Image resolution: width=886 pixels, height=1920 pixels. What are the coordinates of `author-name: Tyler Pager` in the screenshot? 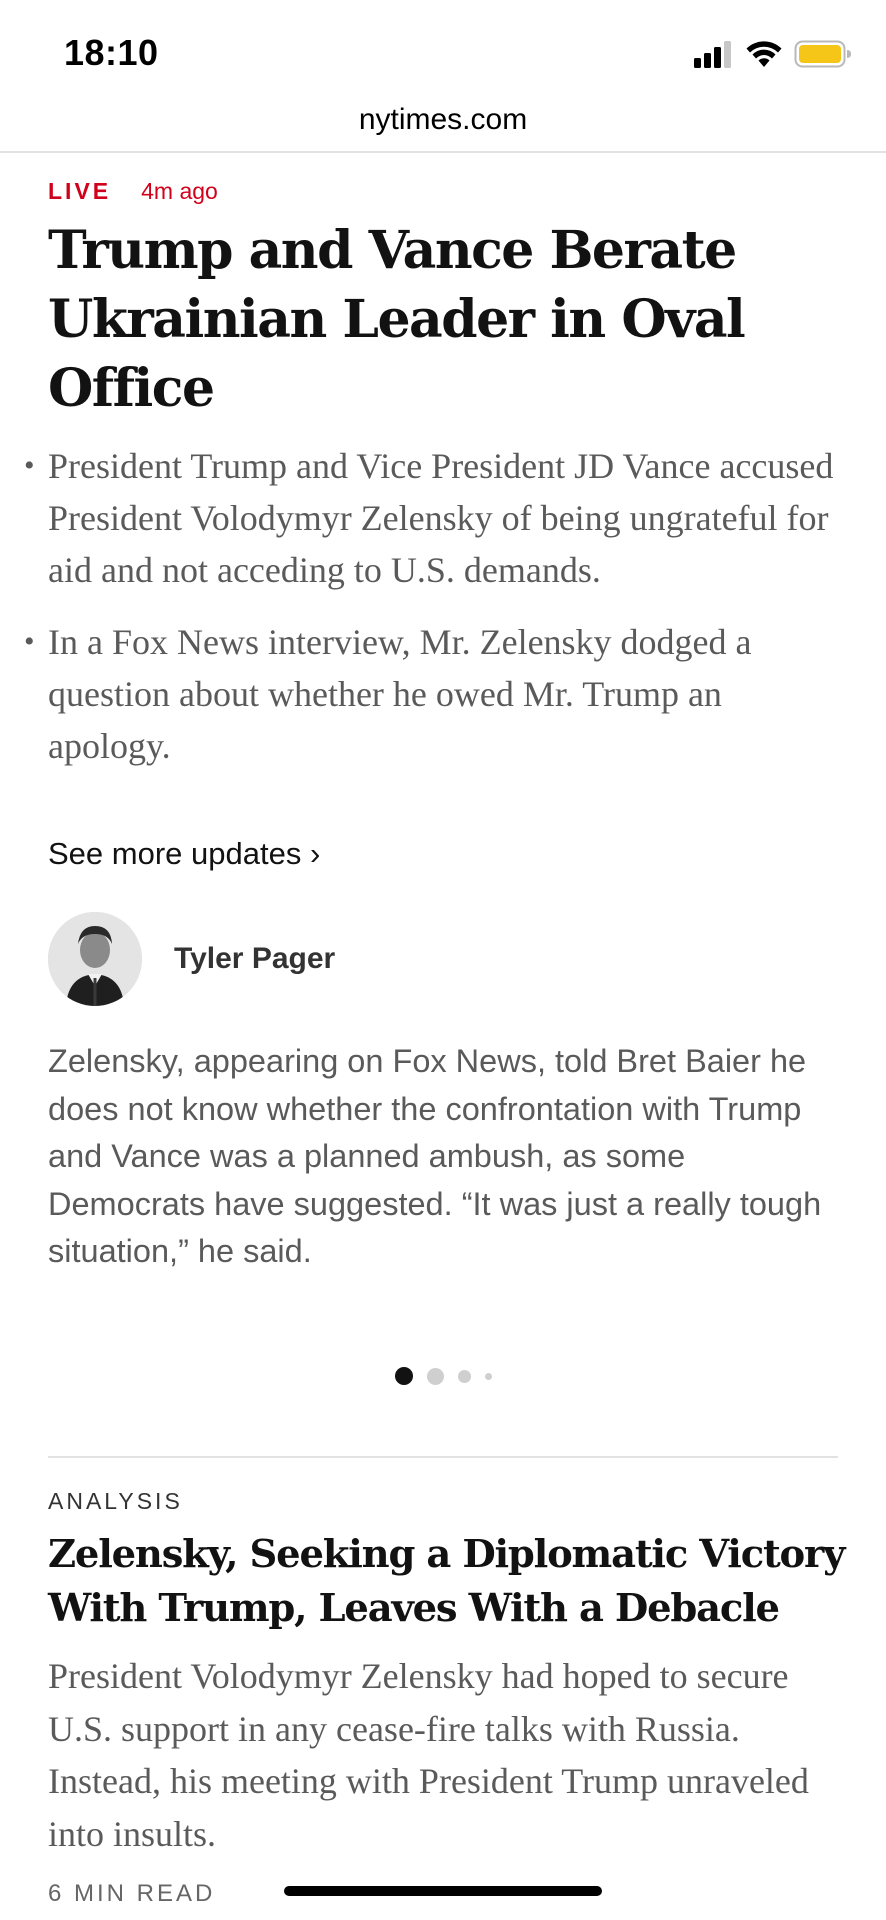 It's located at (255, 958).